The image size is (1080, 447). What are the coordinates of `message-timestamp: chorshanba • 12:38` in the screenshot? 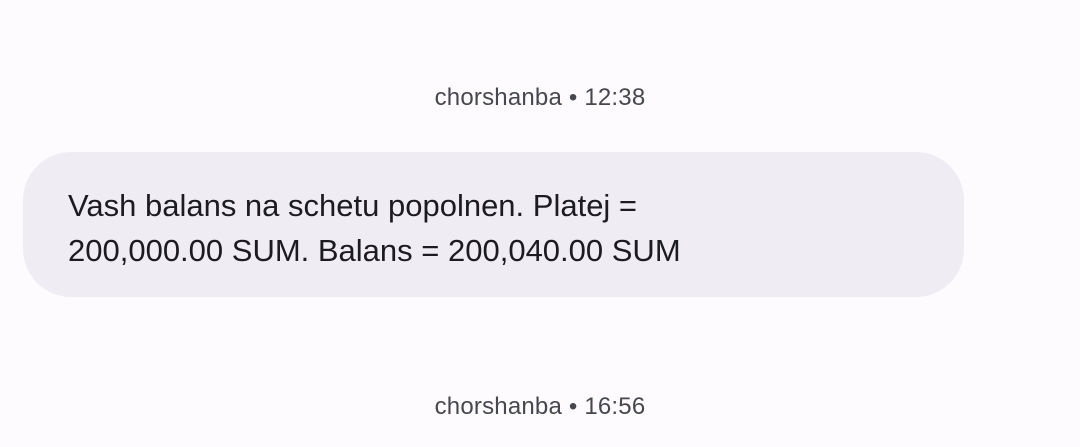 It's located at (540, 97).